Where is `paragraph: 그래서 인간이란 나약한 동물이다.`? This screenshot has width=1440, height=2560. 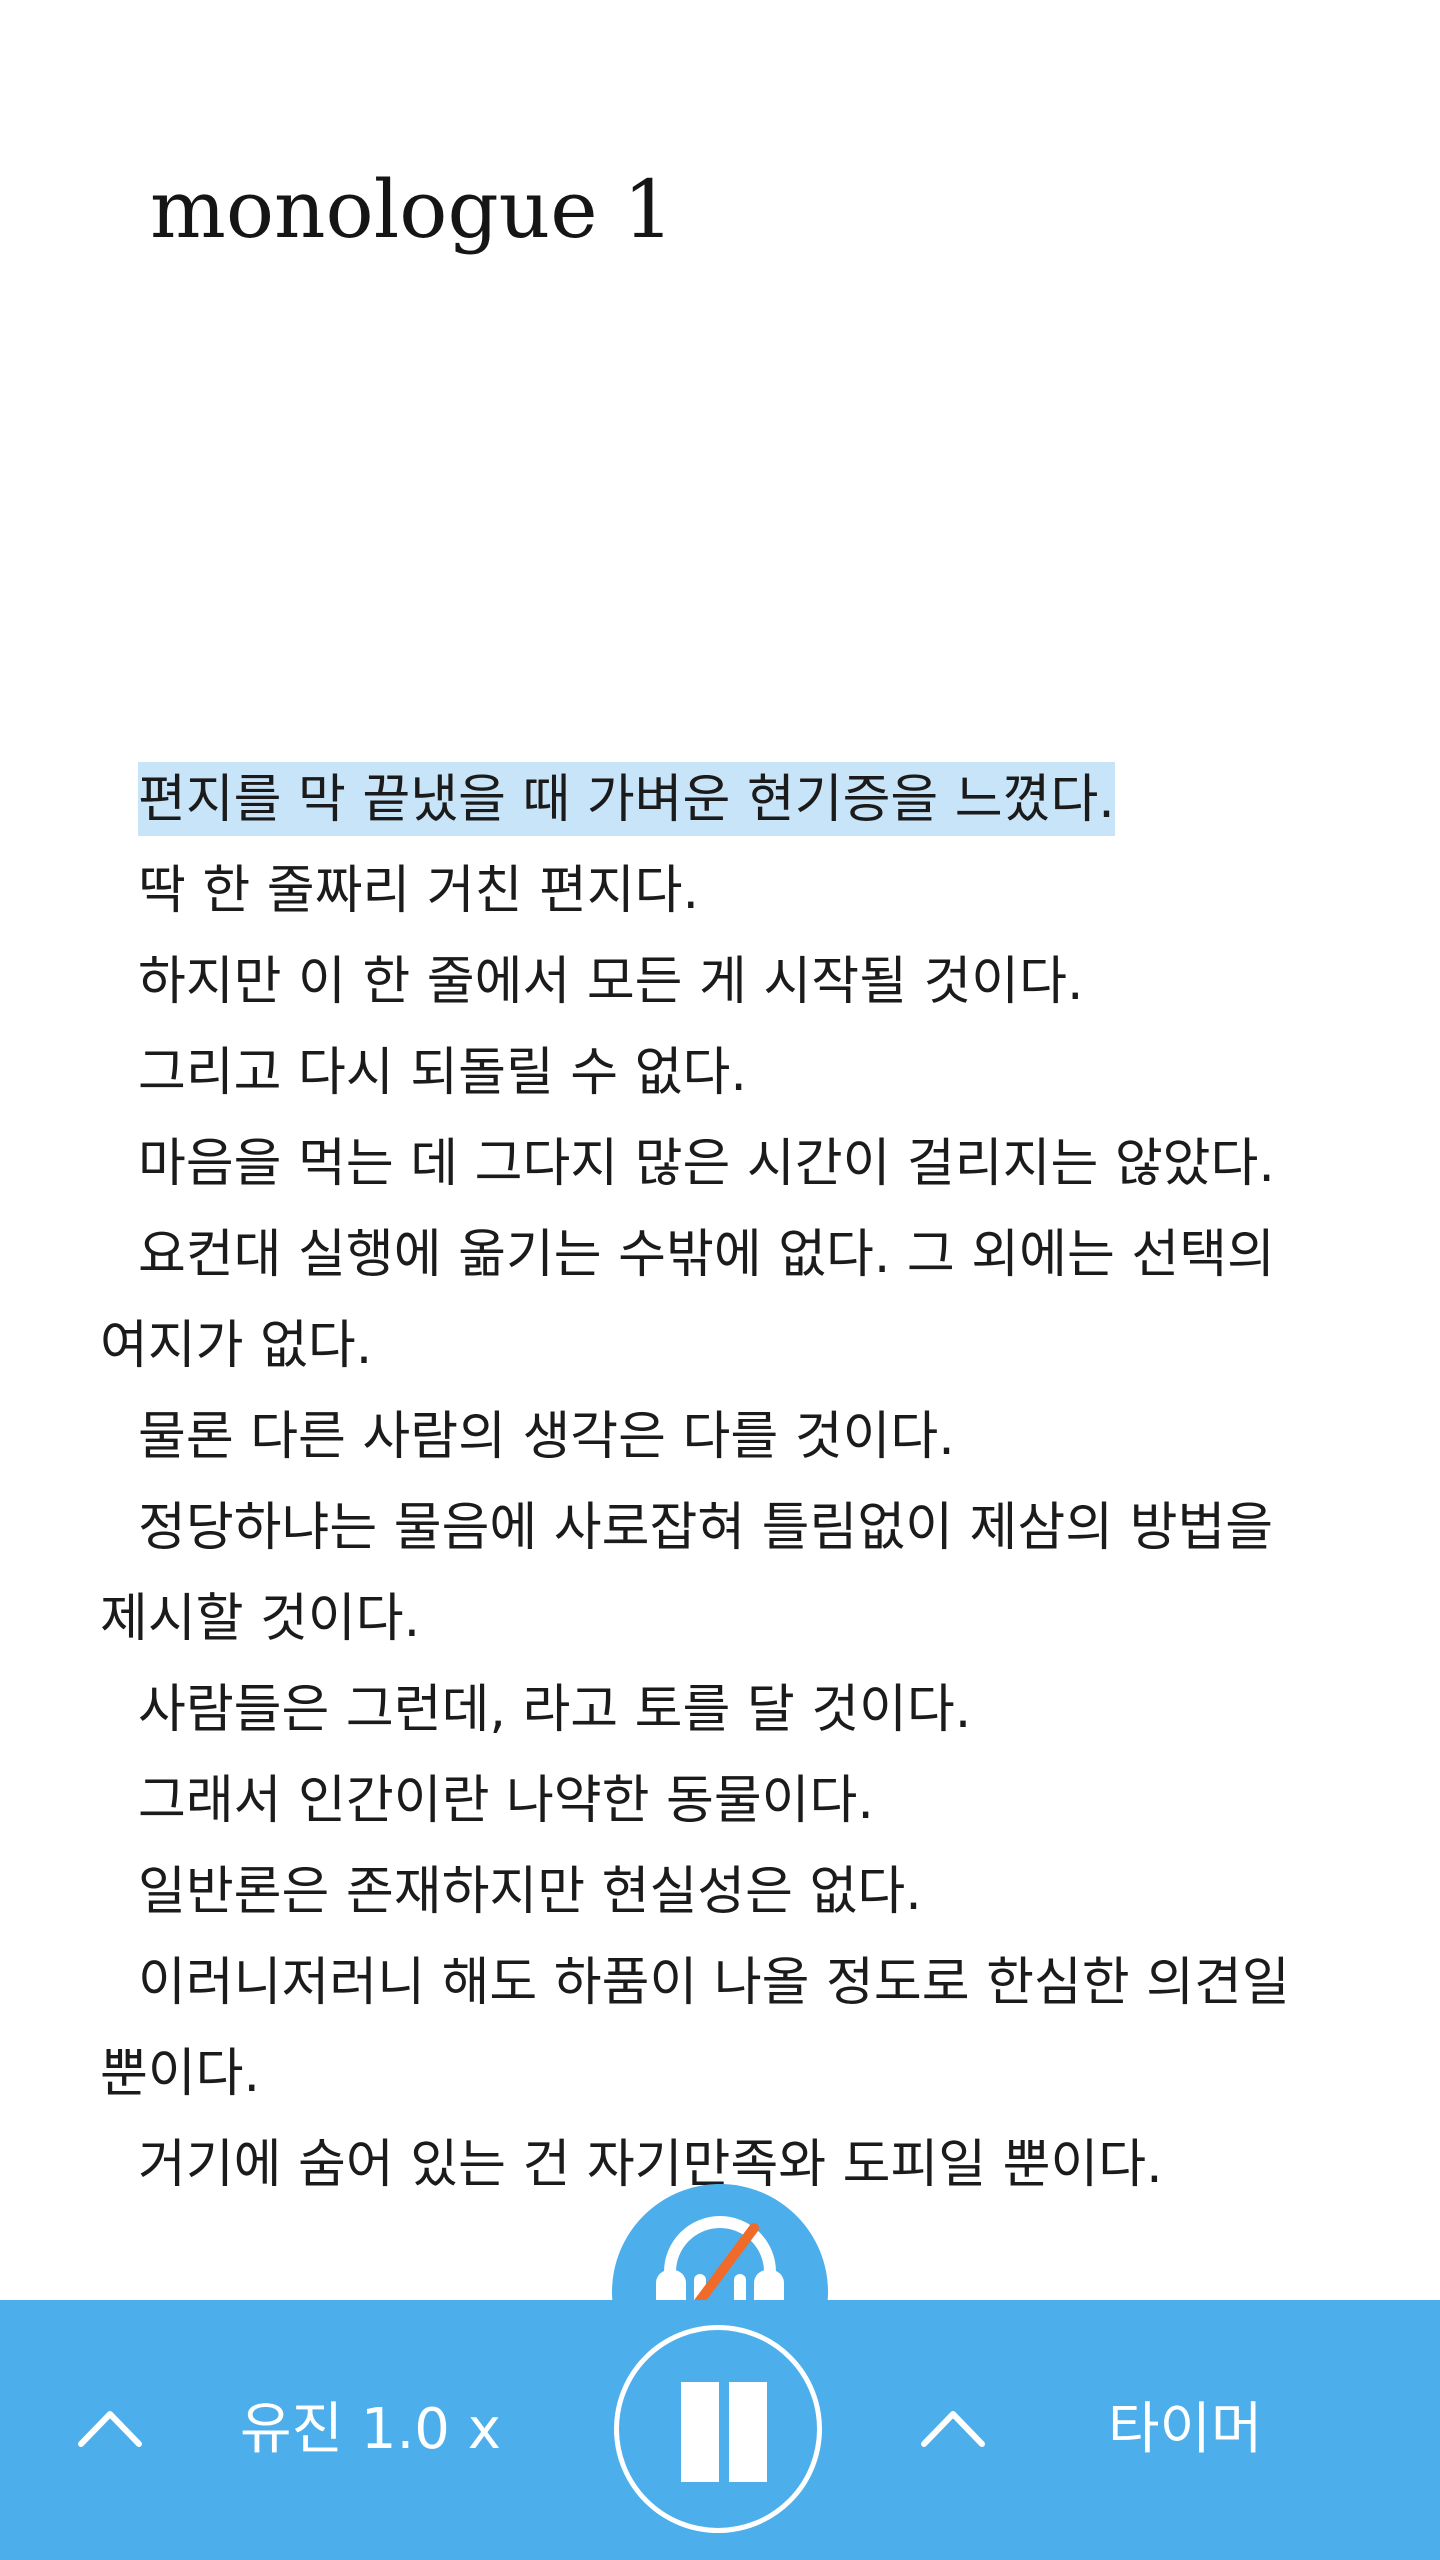 paragraph: 그래서 인간이란 나약한 동물이다. is located at coordinates (720, 1801).